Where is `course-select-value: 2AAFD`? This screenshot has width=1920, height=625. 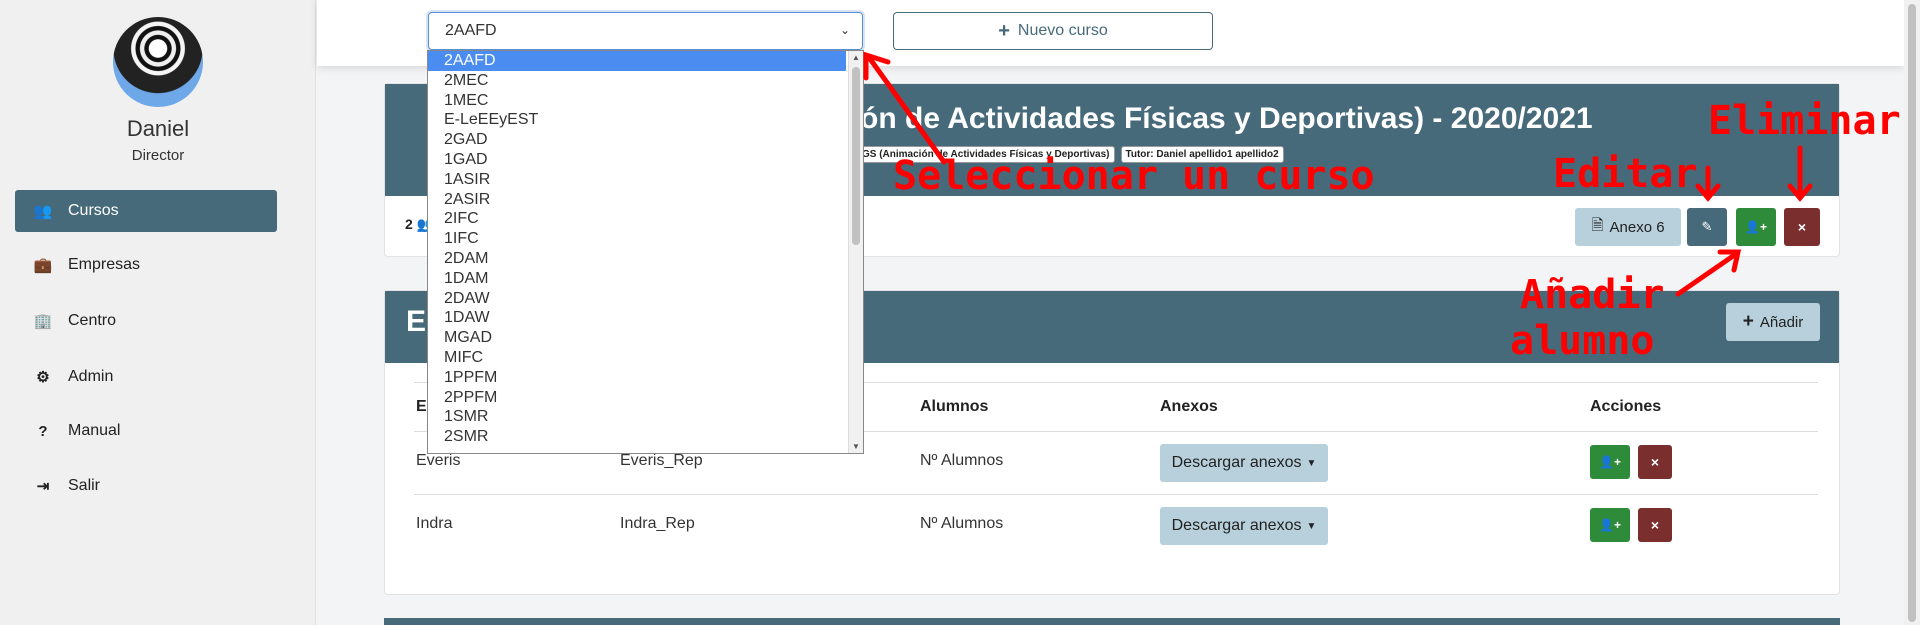
course-select-value: 2AAFD is located at coordinates (471, 30).